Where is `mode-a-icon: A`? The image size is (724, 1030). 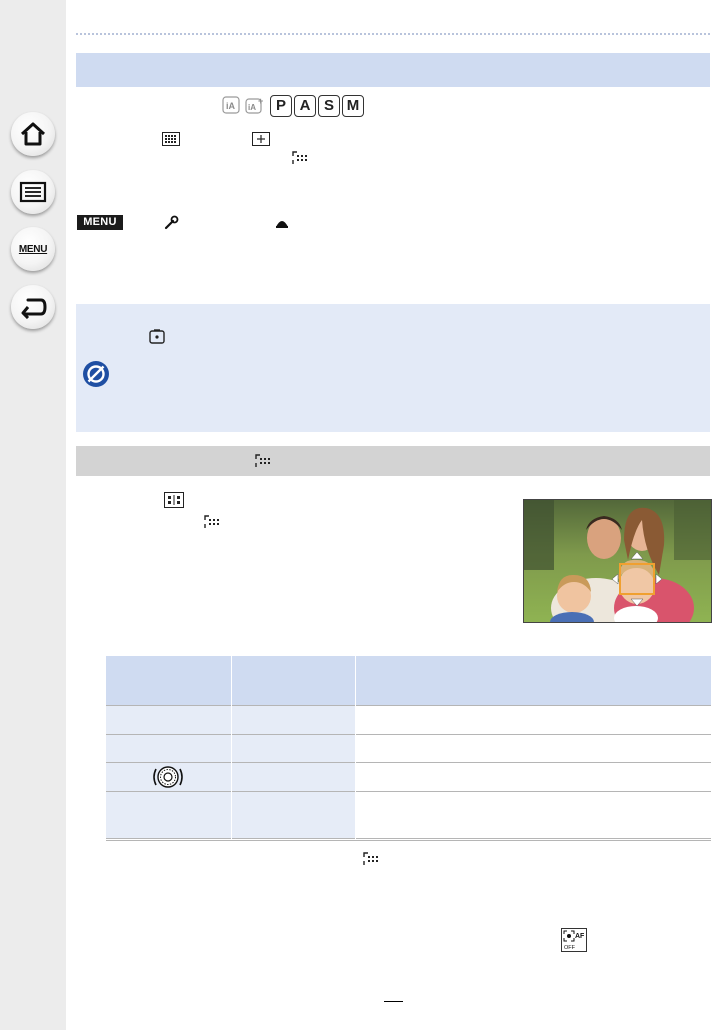 mode-a-icon: A is located at coordinates (305, 106).